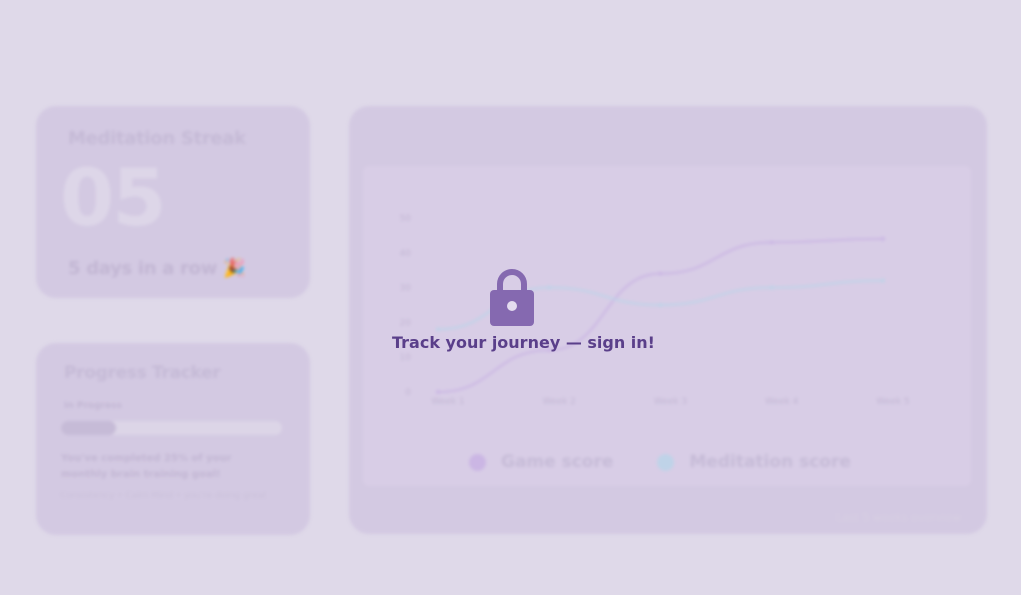 The height and width of the screenshot is (595, 1021). What do you see at coordinates (523, 342) in the screenshot?
I see `sign-in-prompt: Track your journey — sign in!` at bounding box center [523, 342].